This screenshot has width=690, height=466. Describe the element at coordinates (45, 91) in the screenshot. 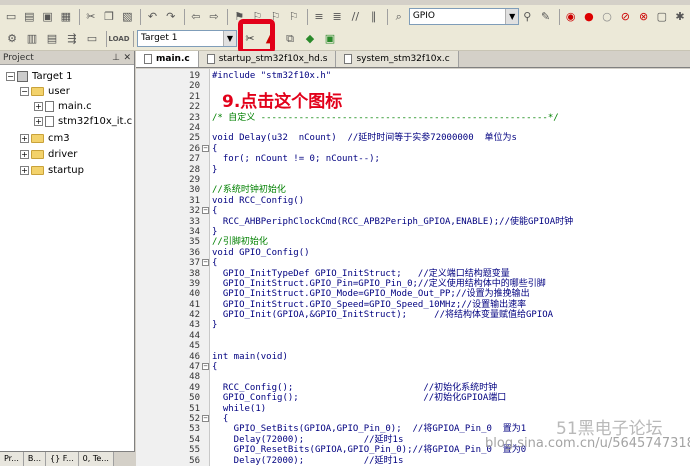

I see `tree-item: − user` at that location.